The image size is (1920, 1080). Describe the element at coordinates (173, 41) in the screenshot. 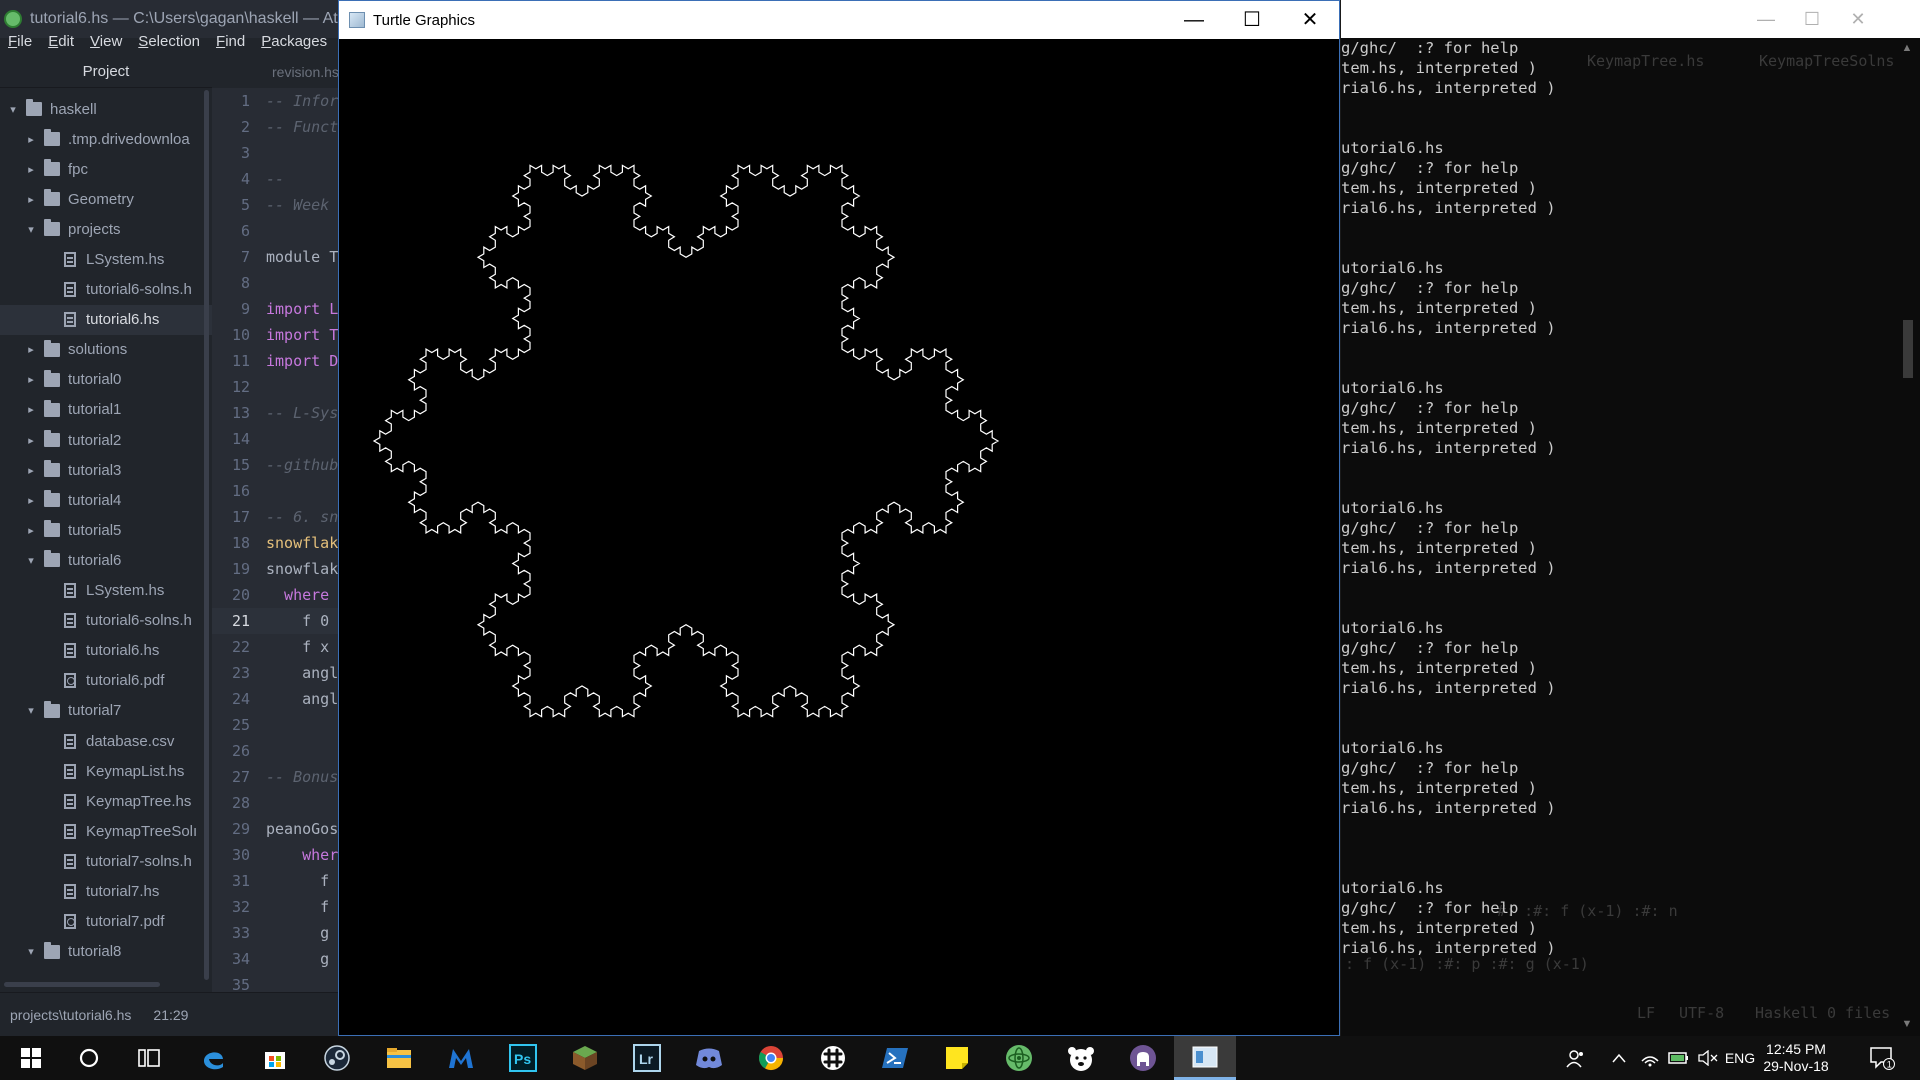

I see `menu-item-selection: Selection` at that location.